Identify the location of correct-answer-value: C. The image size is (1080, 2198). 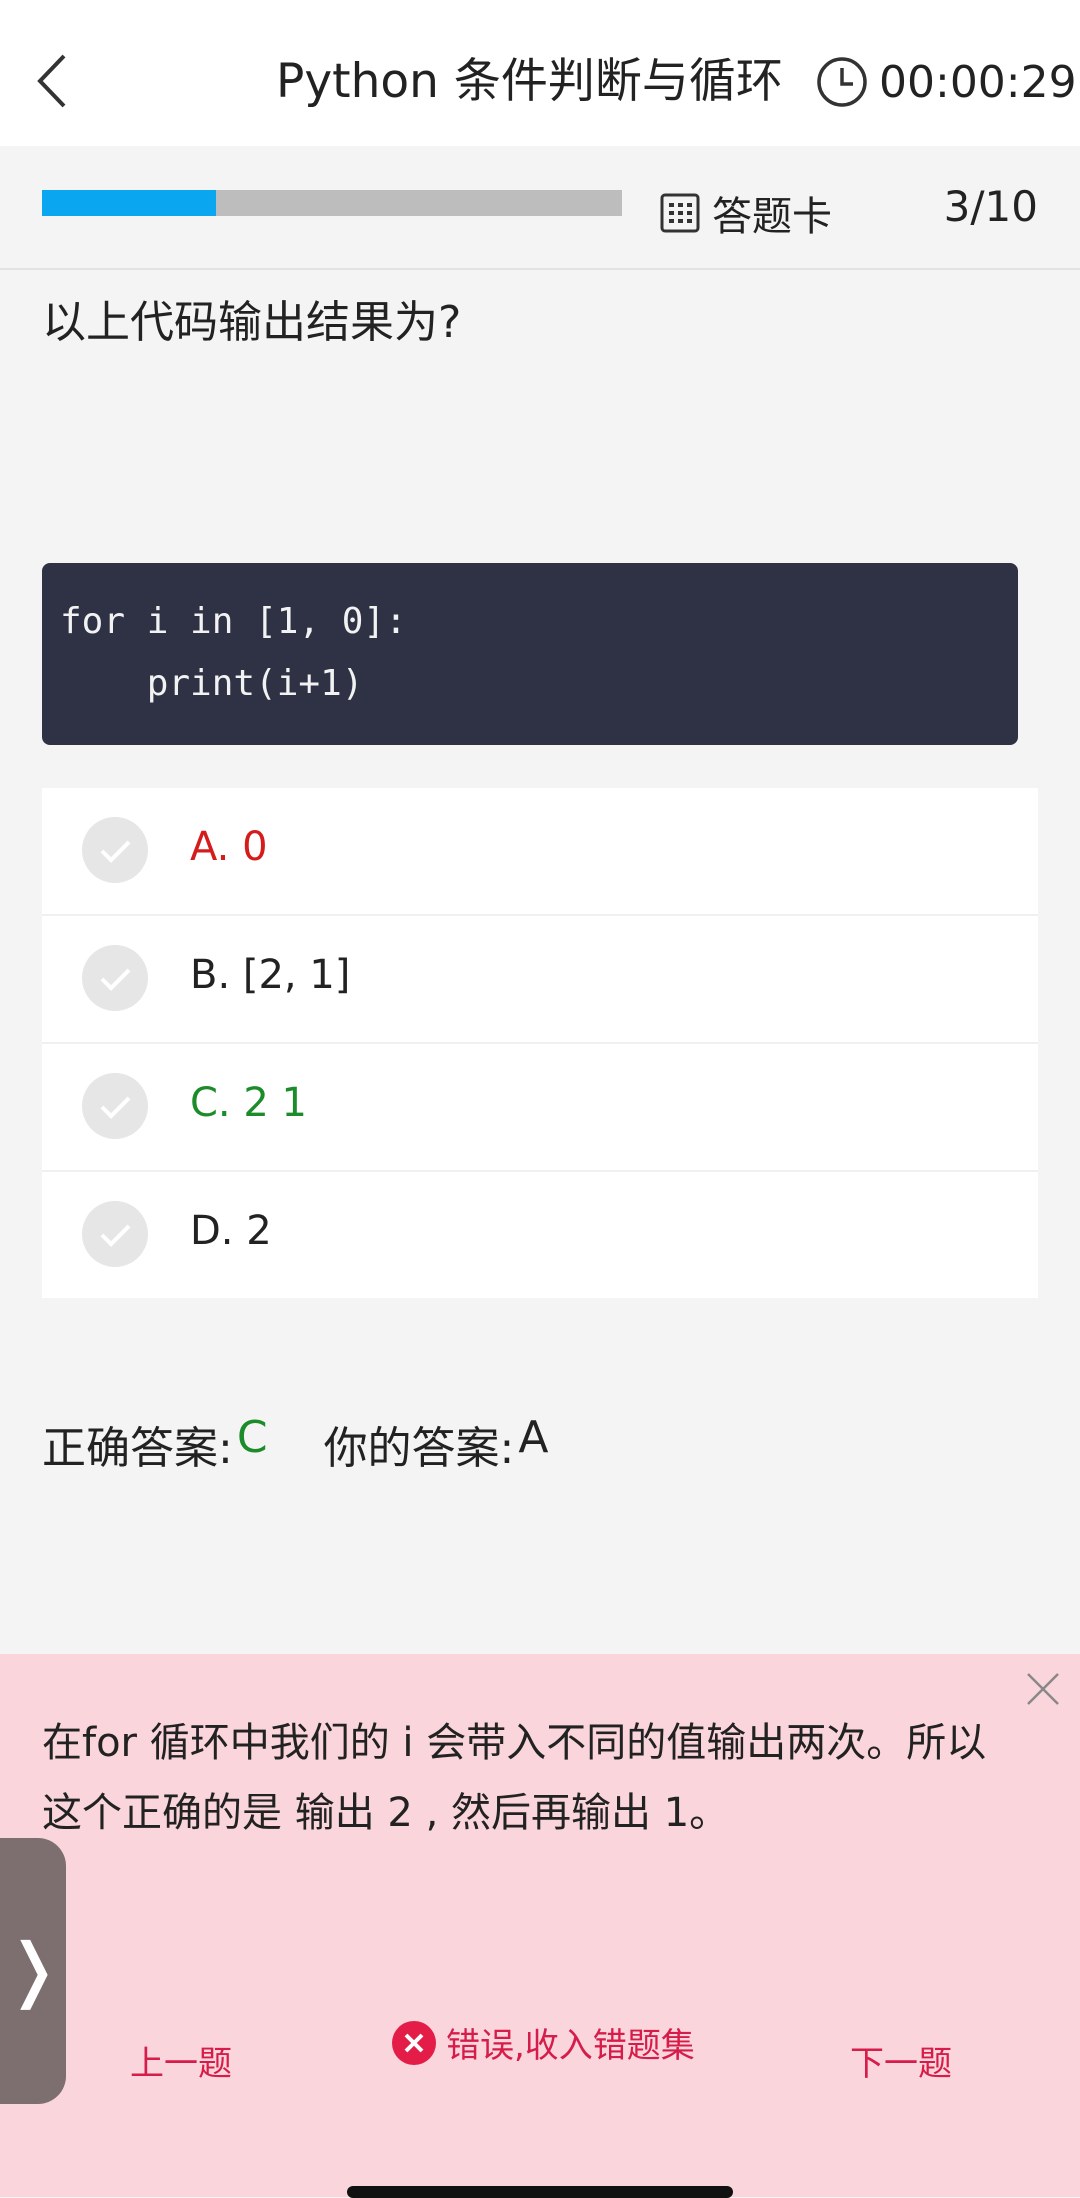
(252, 1437).